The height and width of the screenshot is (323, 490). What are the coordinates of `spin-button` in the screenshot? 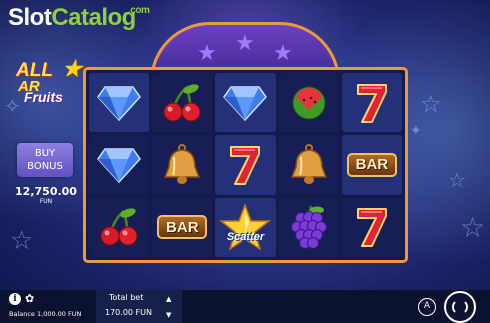 It's located at (460, 307).